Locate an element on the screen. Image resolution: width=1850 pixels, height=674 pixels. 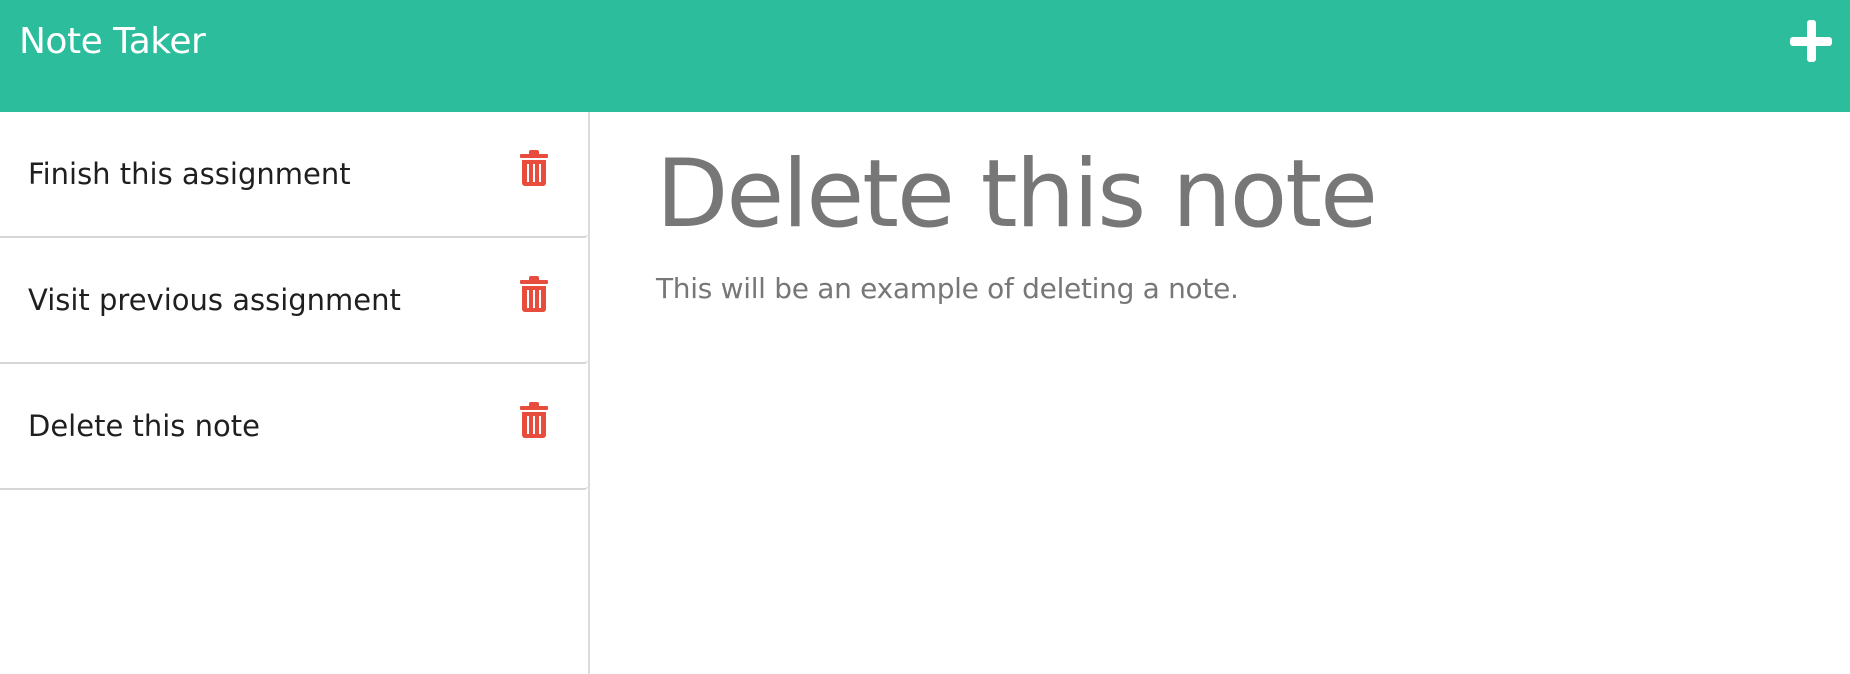
note-item-title: Visit previous assignment is located at coordinates (214, 300).